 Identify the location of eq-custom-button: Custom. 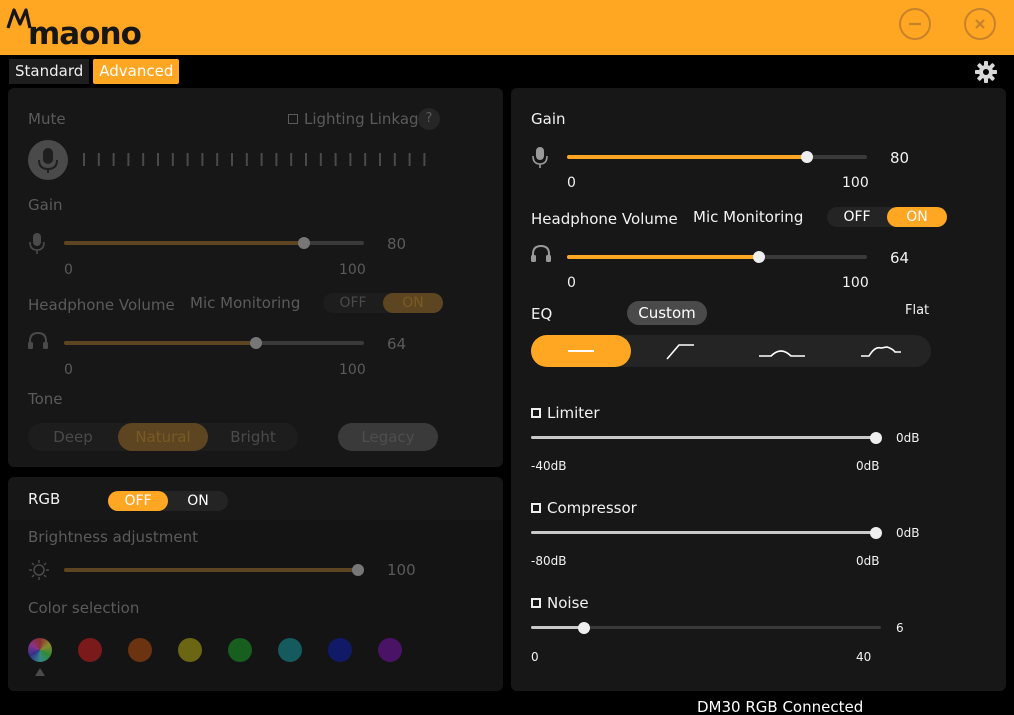
(667, 313).